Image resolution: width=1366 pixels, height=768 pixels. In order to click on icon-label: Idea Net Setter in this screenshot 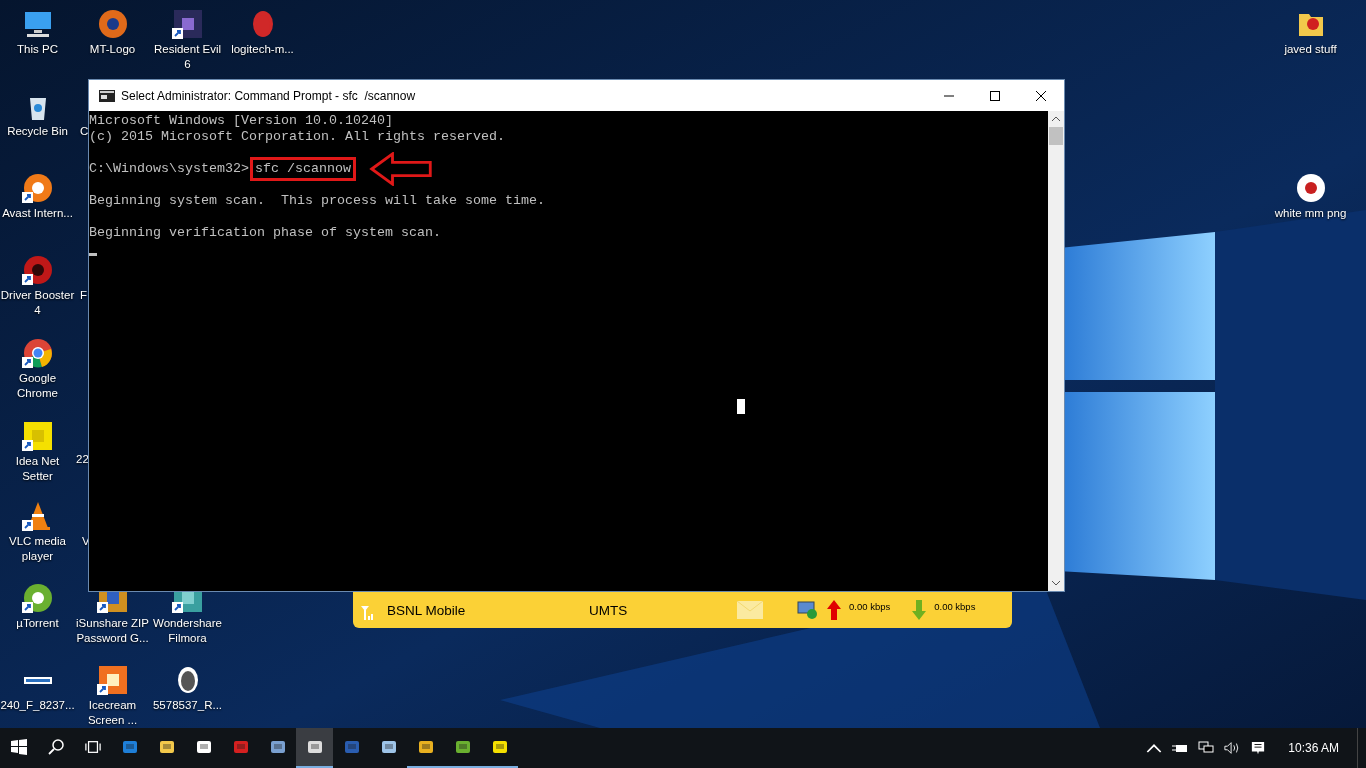, I will do `click(37, 469)`.